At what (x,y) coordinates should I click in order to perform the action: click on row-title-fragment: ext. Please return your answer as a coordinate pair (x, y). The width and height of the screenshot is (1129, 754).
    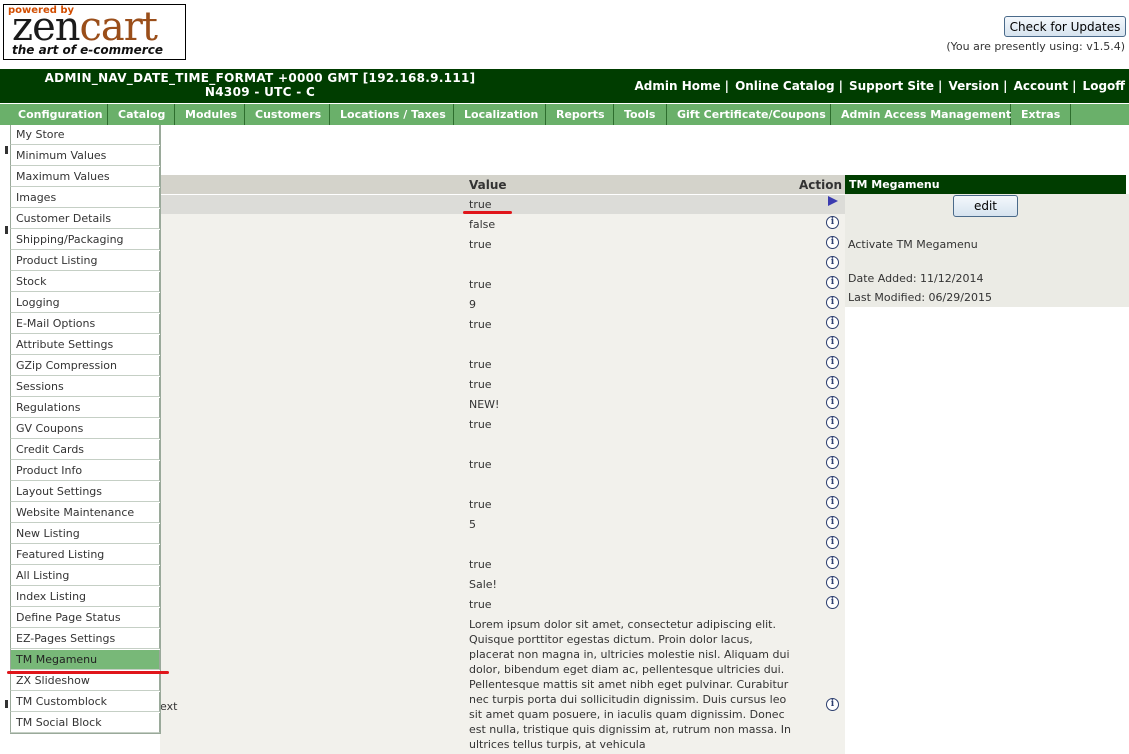
    Looking at the image, I should click on (169, 706).